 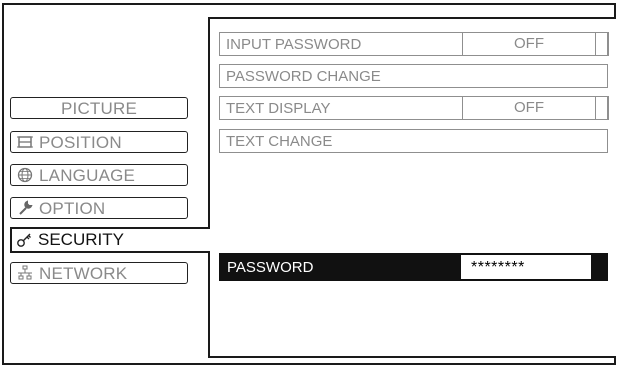 I want to click on row-label: INPUT PASSWORD, so click(x=294, y=44).